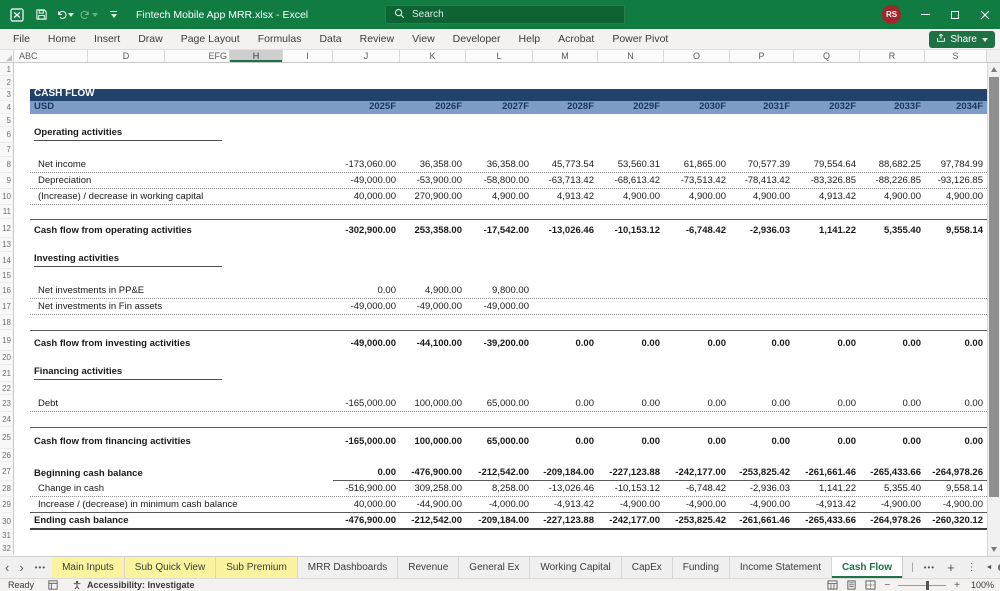 The height and width of the screenshot is (591, 1000). I want to click on normal-view-icon, so click(832, 585).